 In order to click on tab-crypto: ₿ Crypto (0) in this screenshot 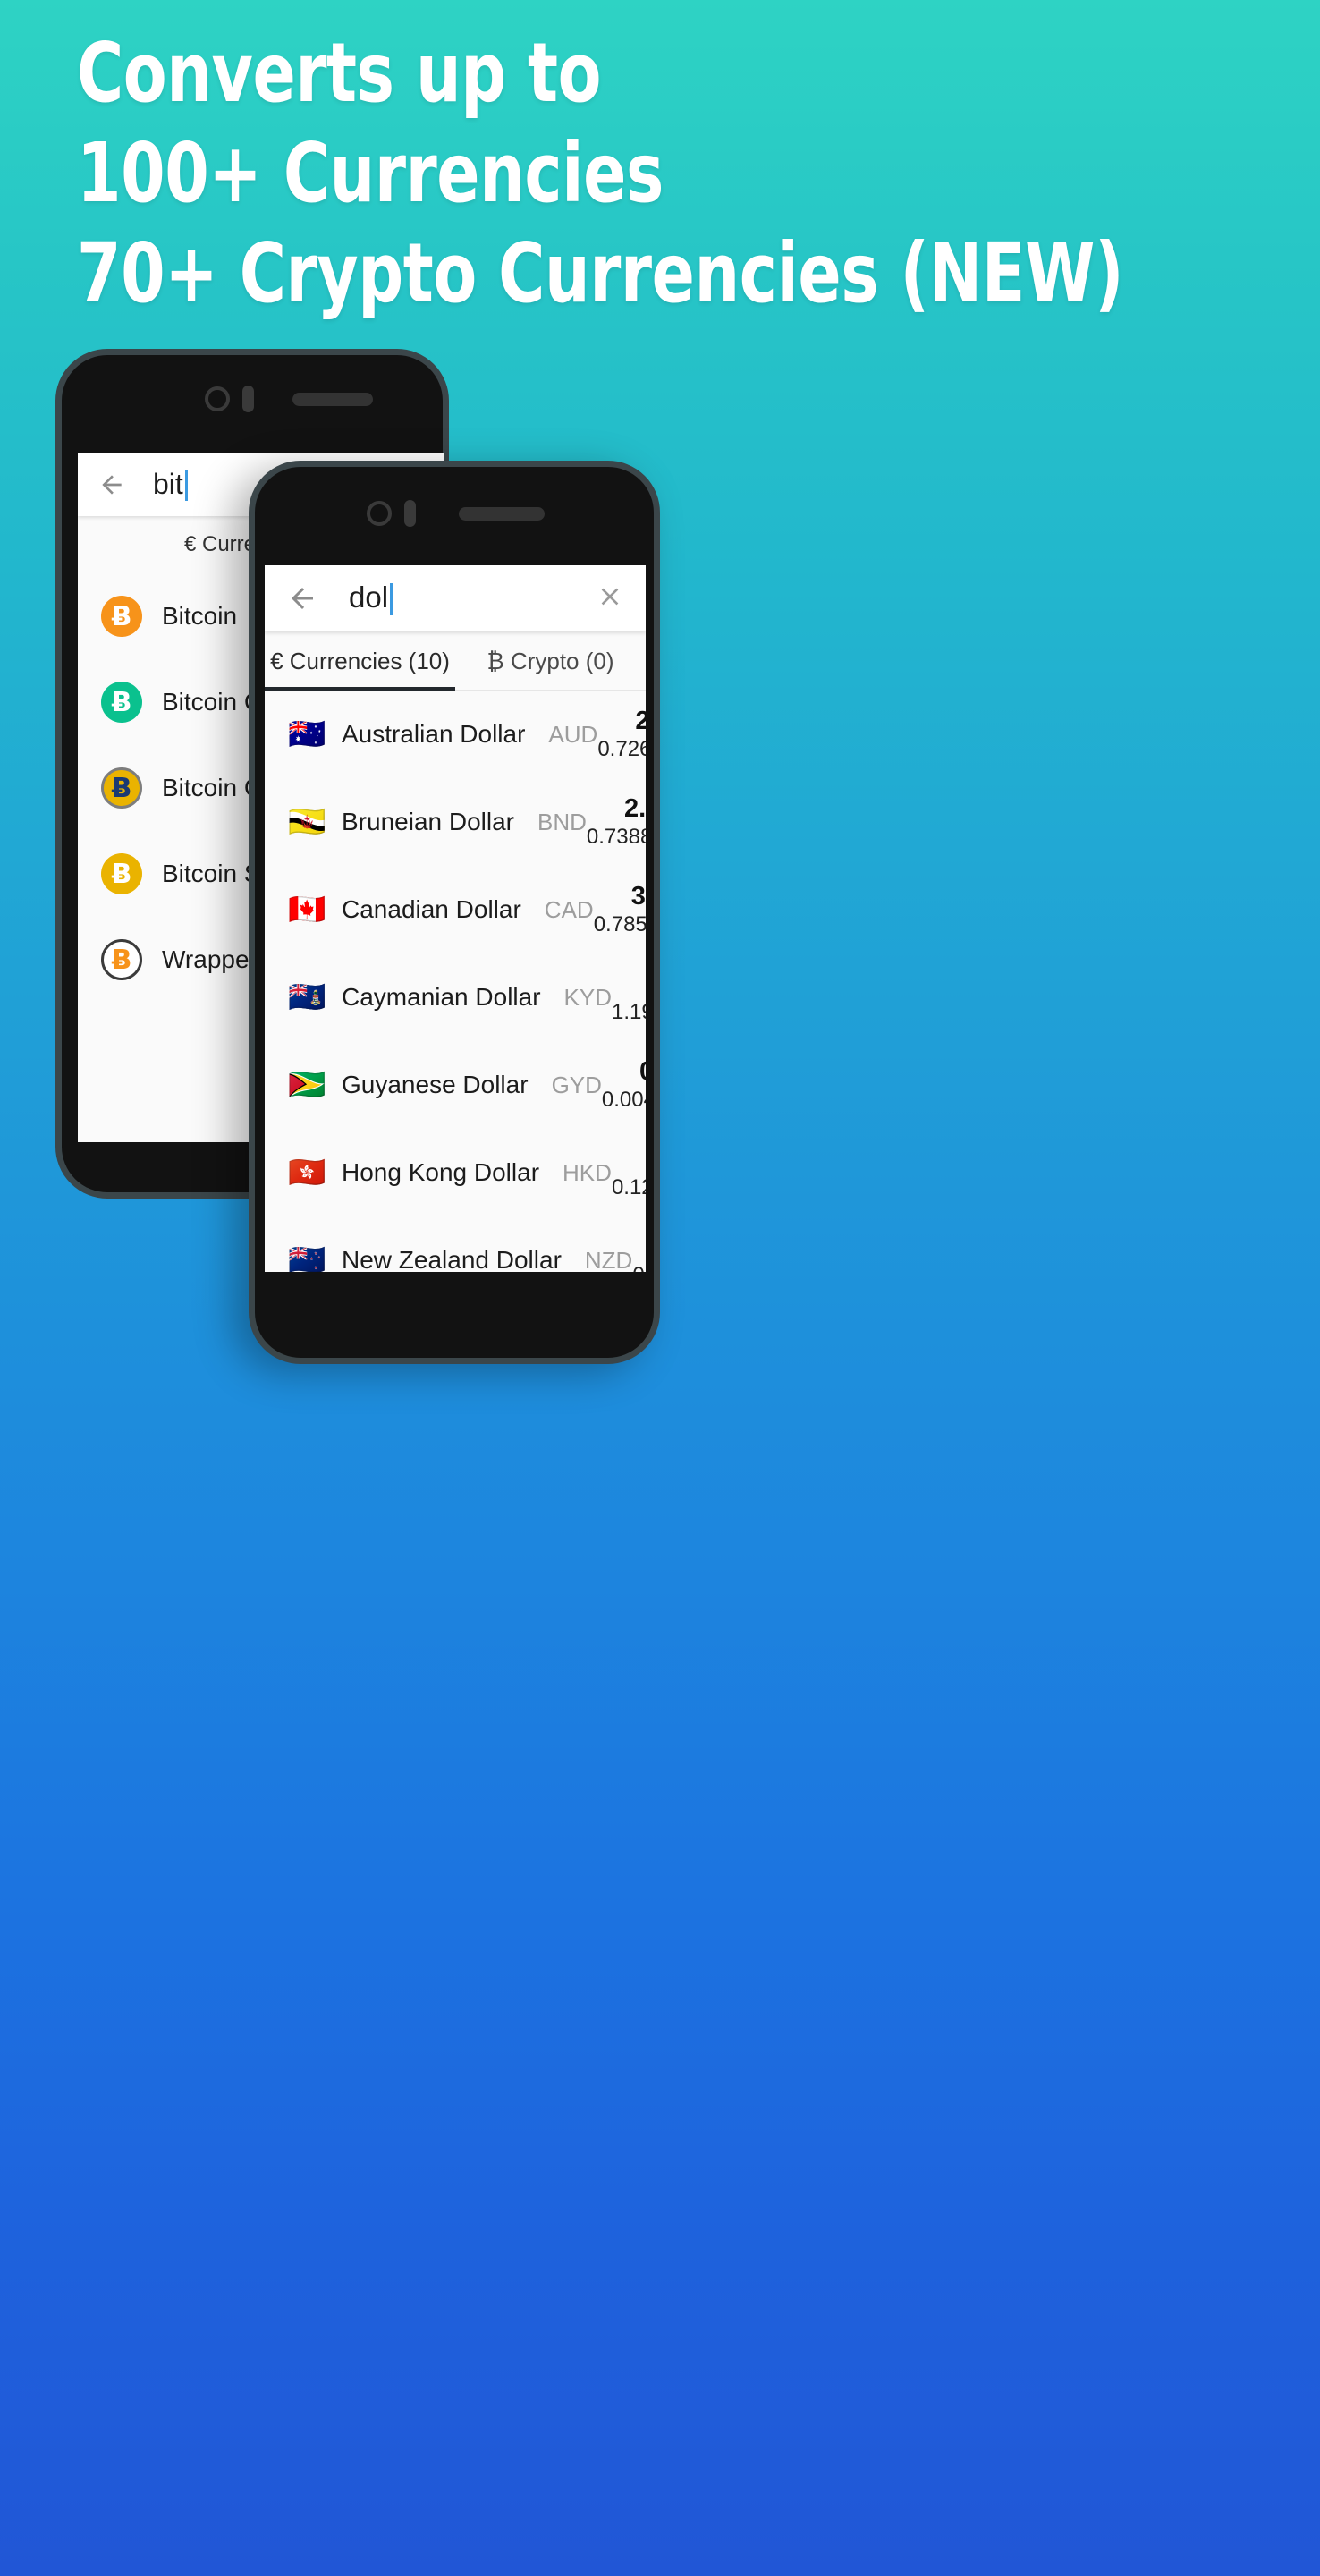, I will do `click(550, 661)`.